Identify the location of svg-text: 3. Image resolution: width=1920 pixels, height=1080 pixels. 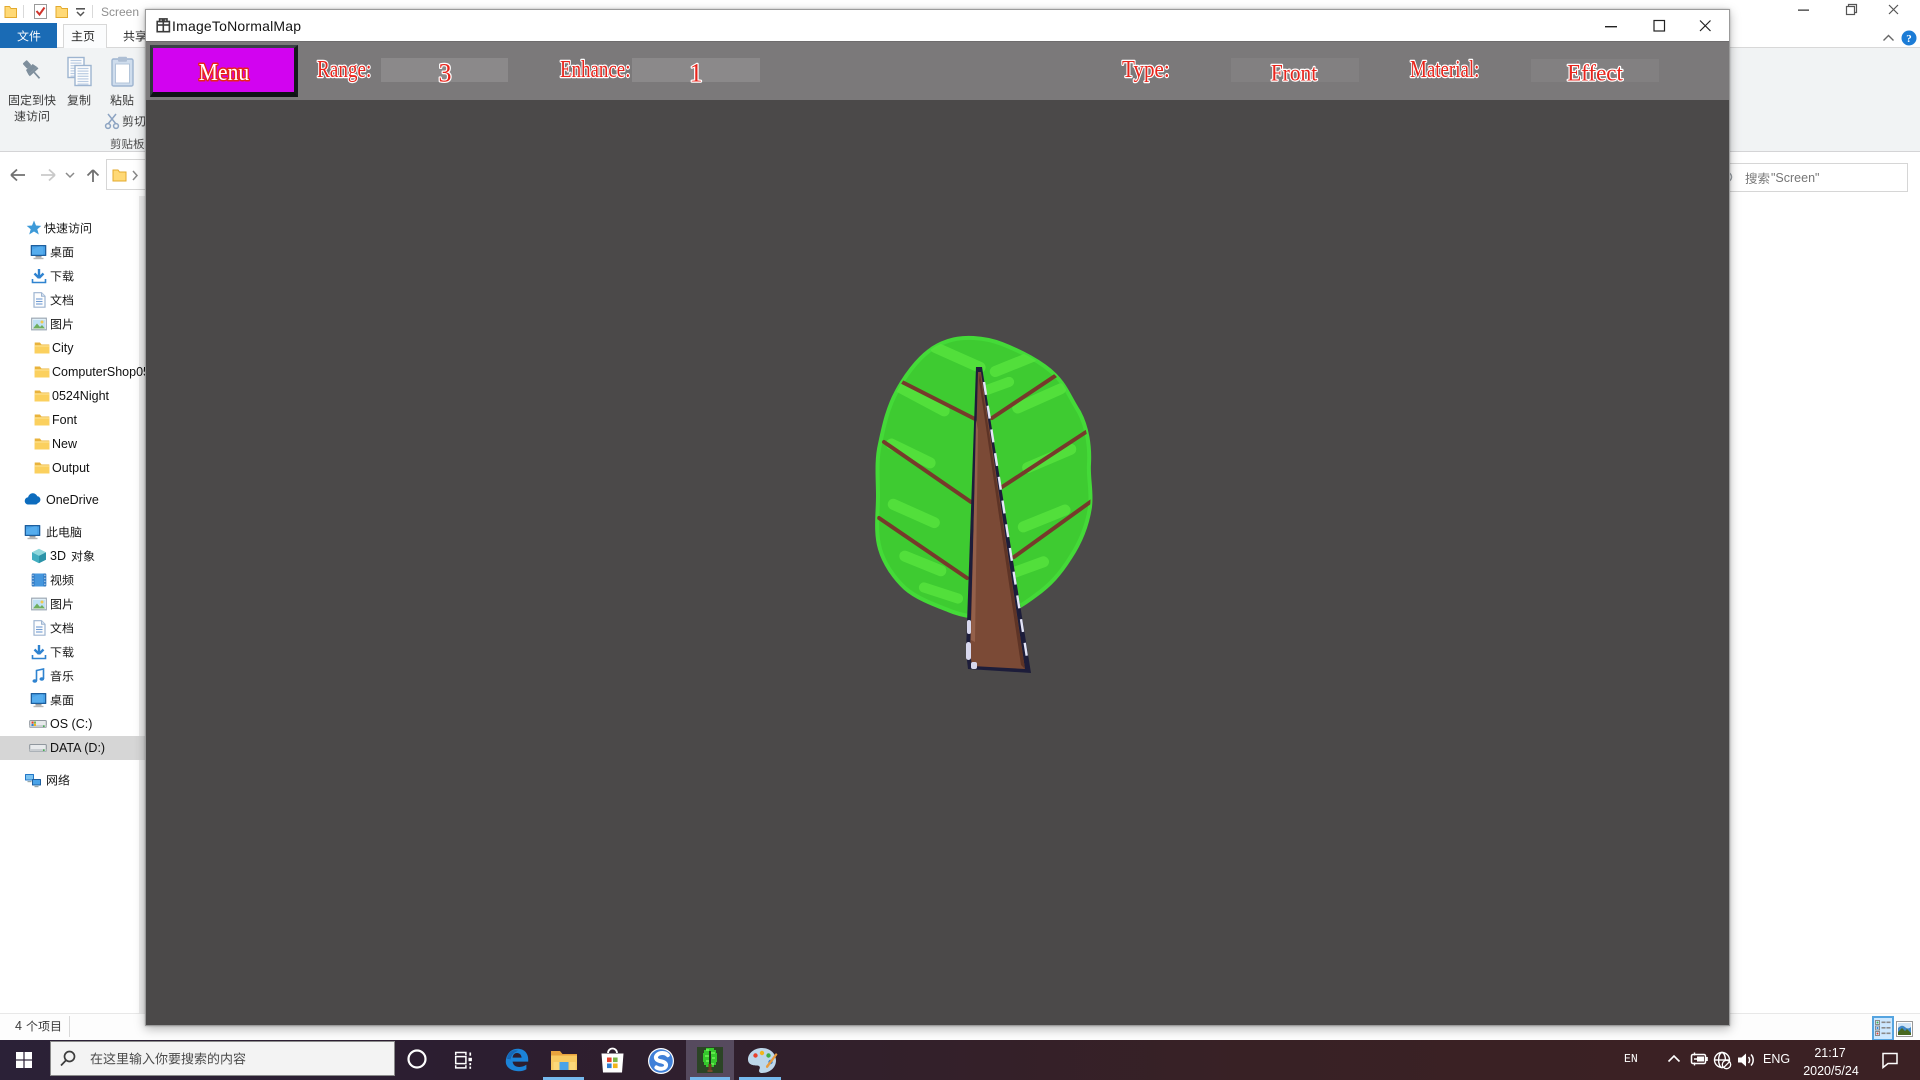
(445, 73).